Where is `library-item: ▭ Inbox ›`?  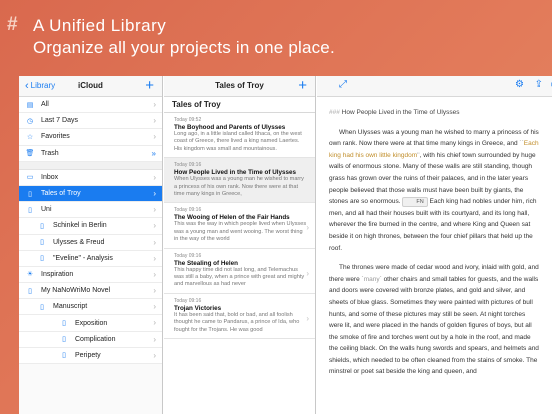
library-item: ▭ Inbox › is located at coordinates (90, 177).